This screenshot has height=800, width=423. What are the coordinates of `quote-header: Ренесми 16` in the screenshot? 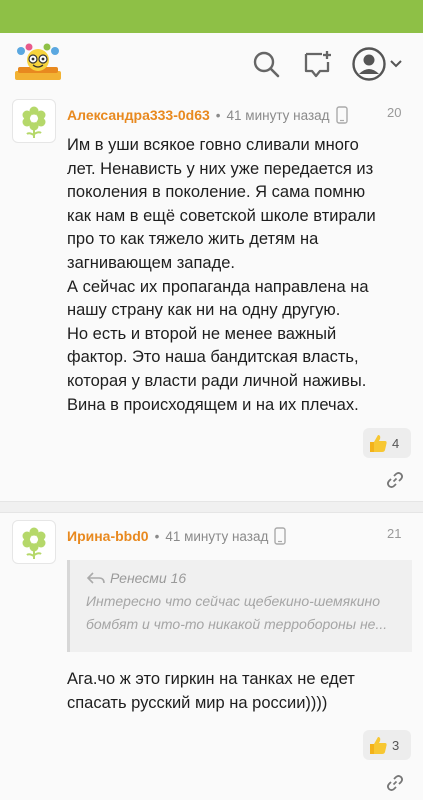 It's located at (249, 578).